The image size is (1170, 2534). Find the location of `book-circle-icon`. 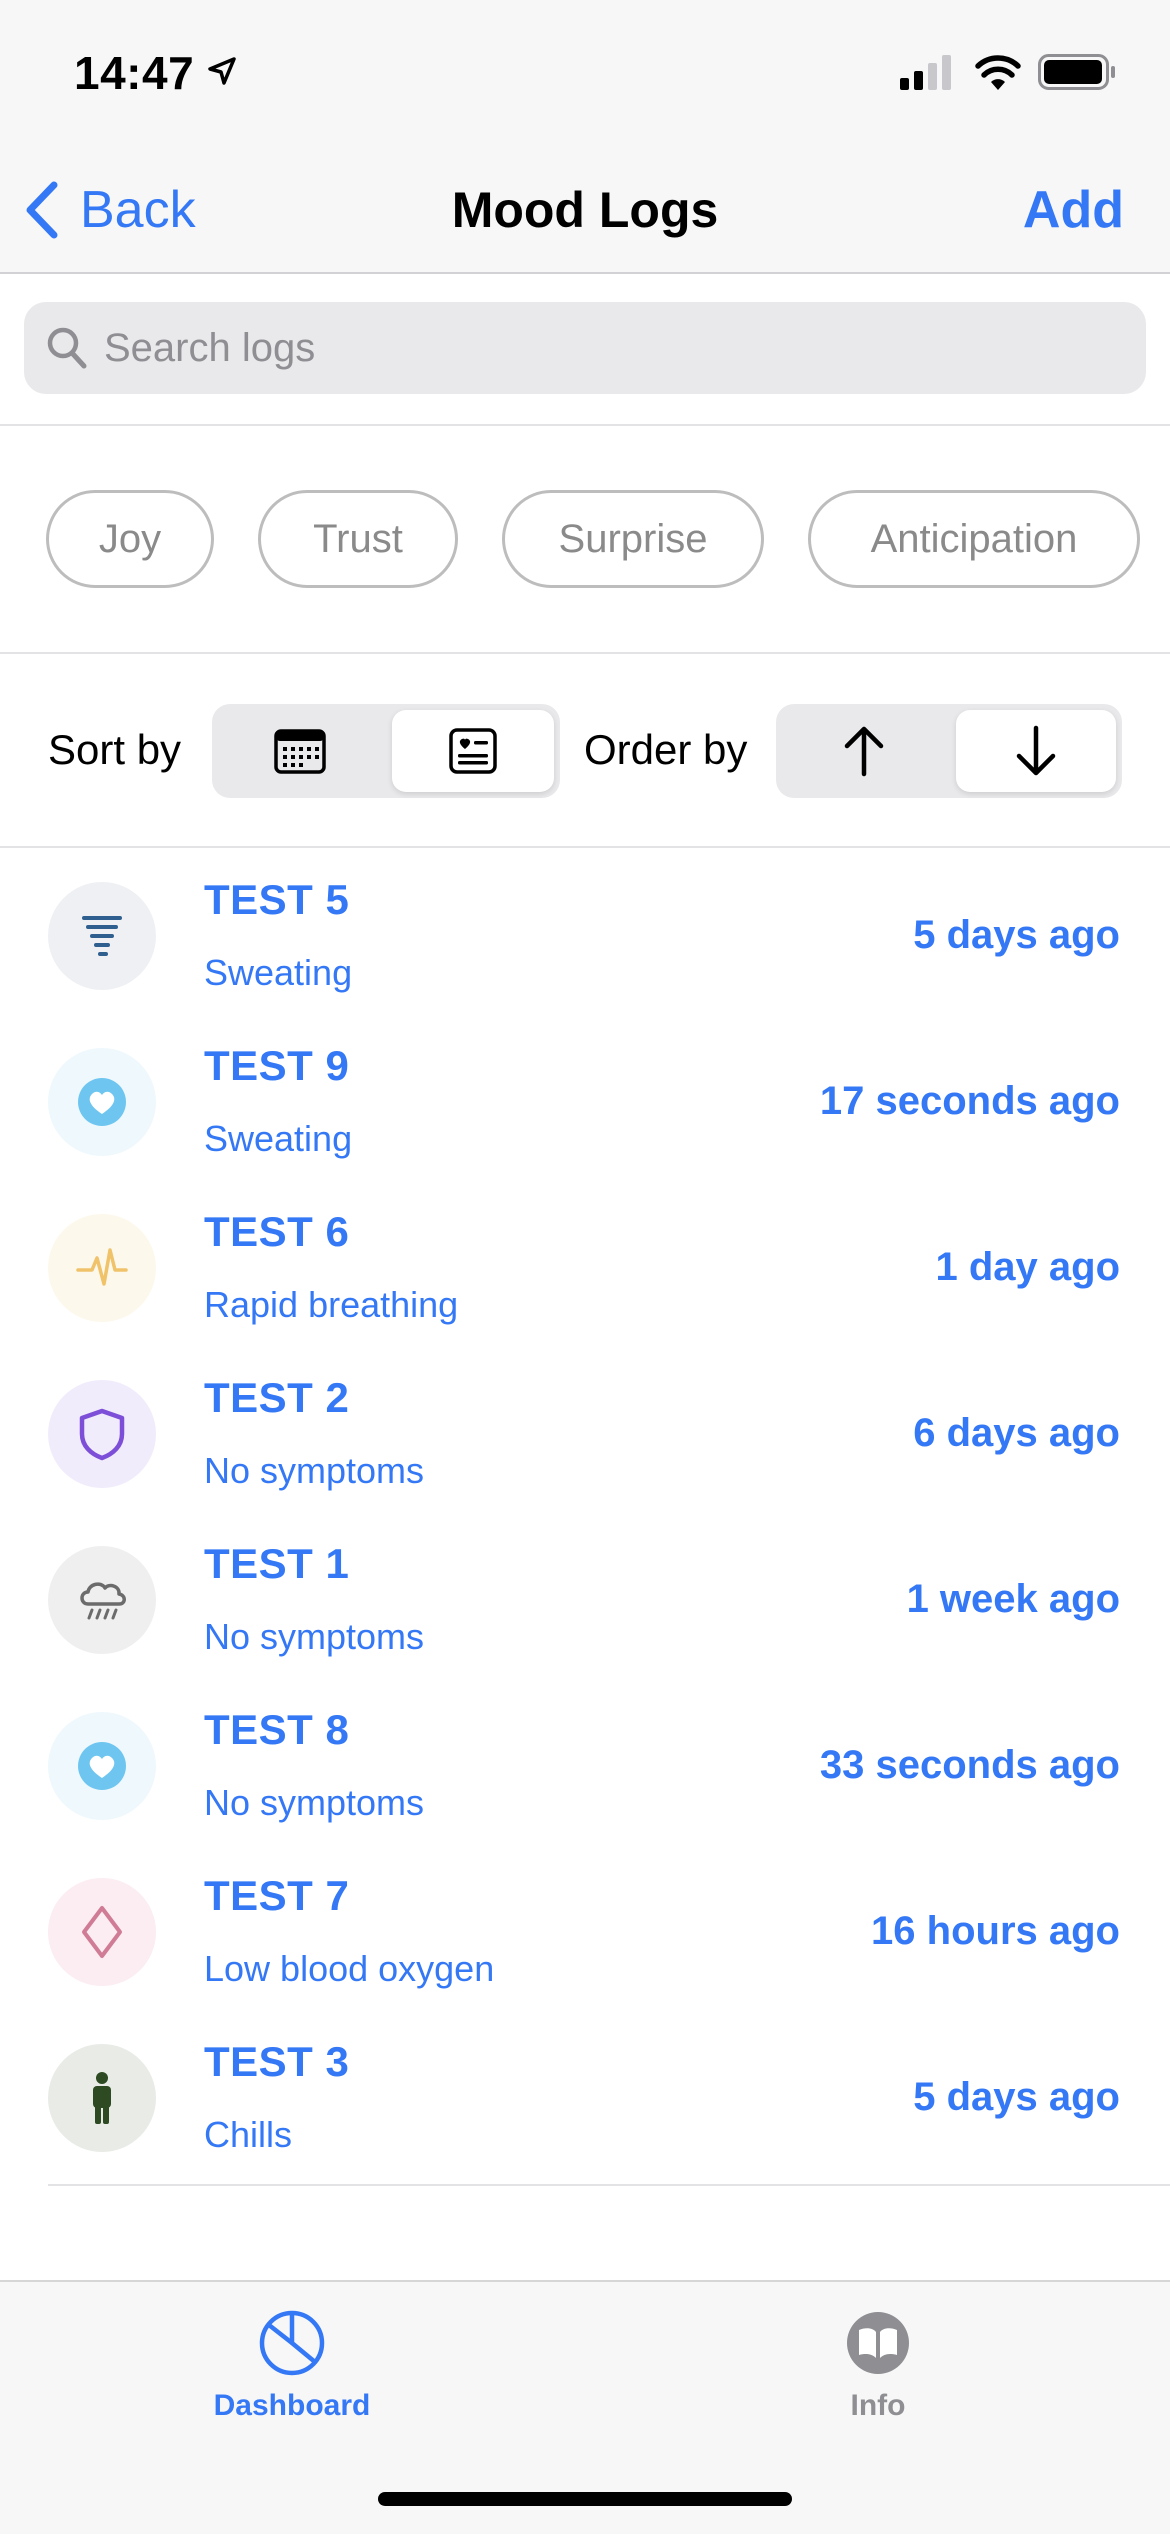

book-circle-icon is located at coordinates (878, 2343).